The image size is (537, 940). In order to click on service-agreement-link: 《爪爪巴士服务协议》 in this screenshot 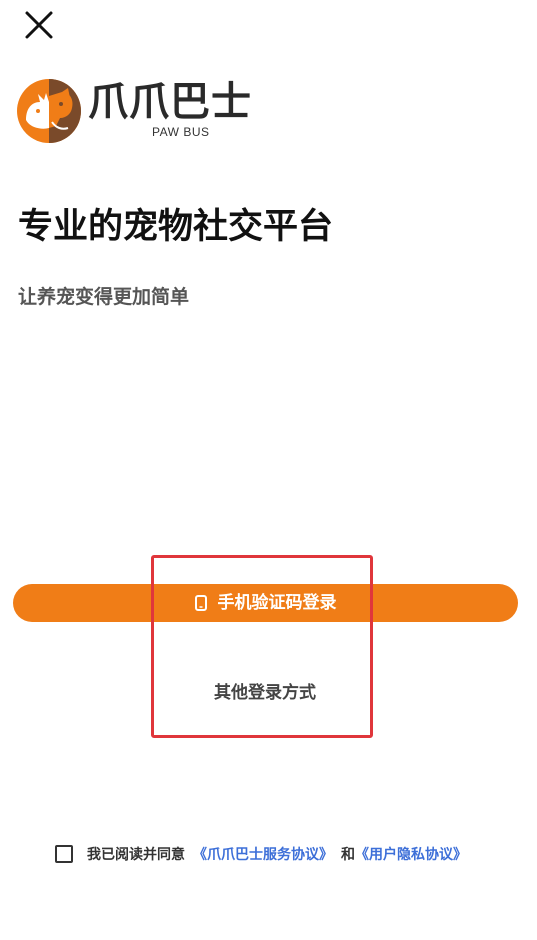, I will do `click(263, 854)`.